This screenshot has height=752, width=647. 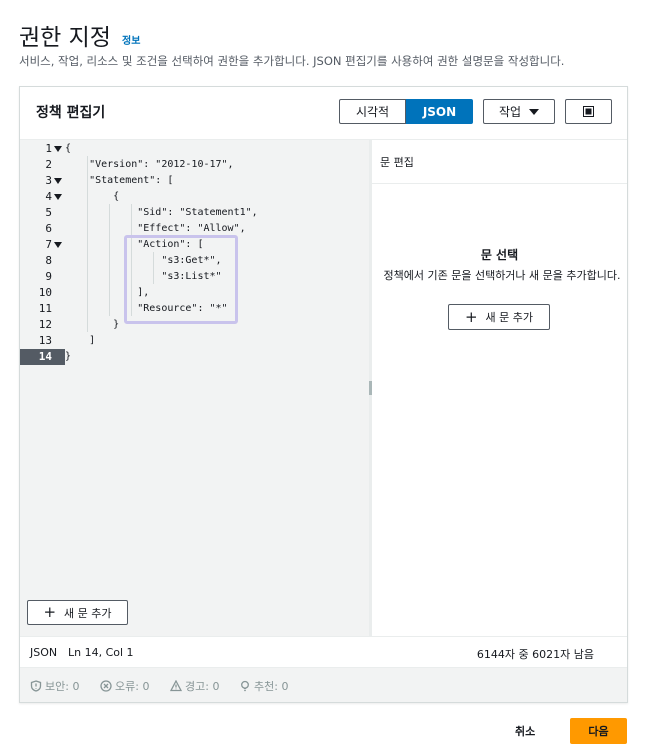 What do you see at coordinates (439, 111) in the screenshot?
I see `json-mode-button: JSON` at bounding box center [439, 111].